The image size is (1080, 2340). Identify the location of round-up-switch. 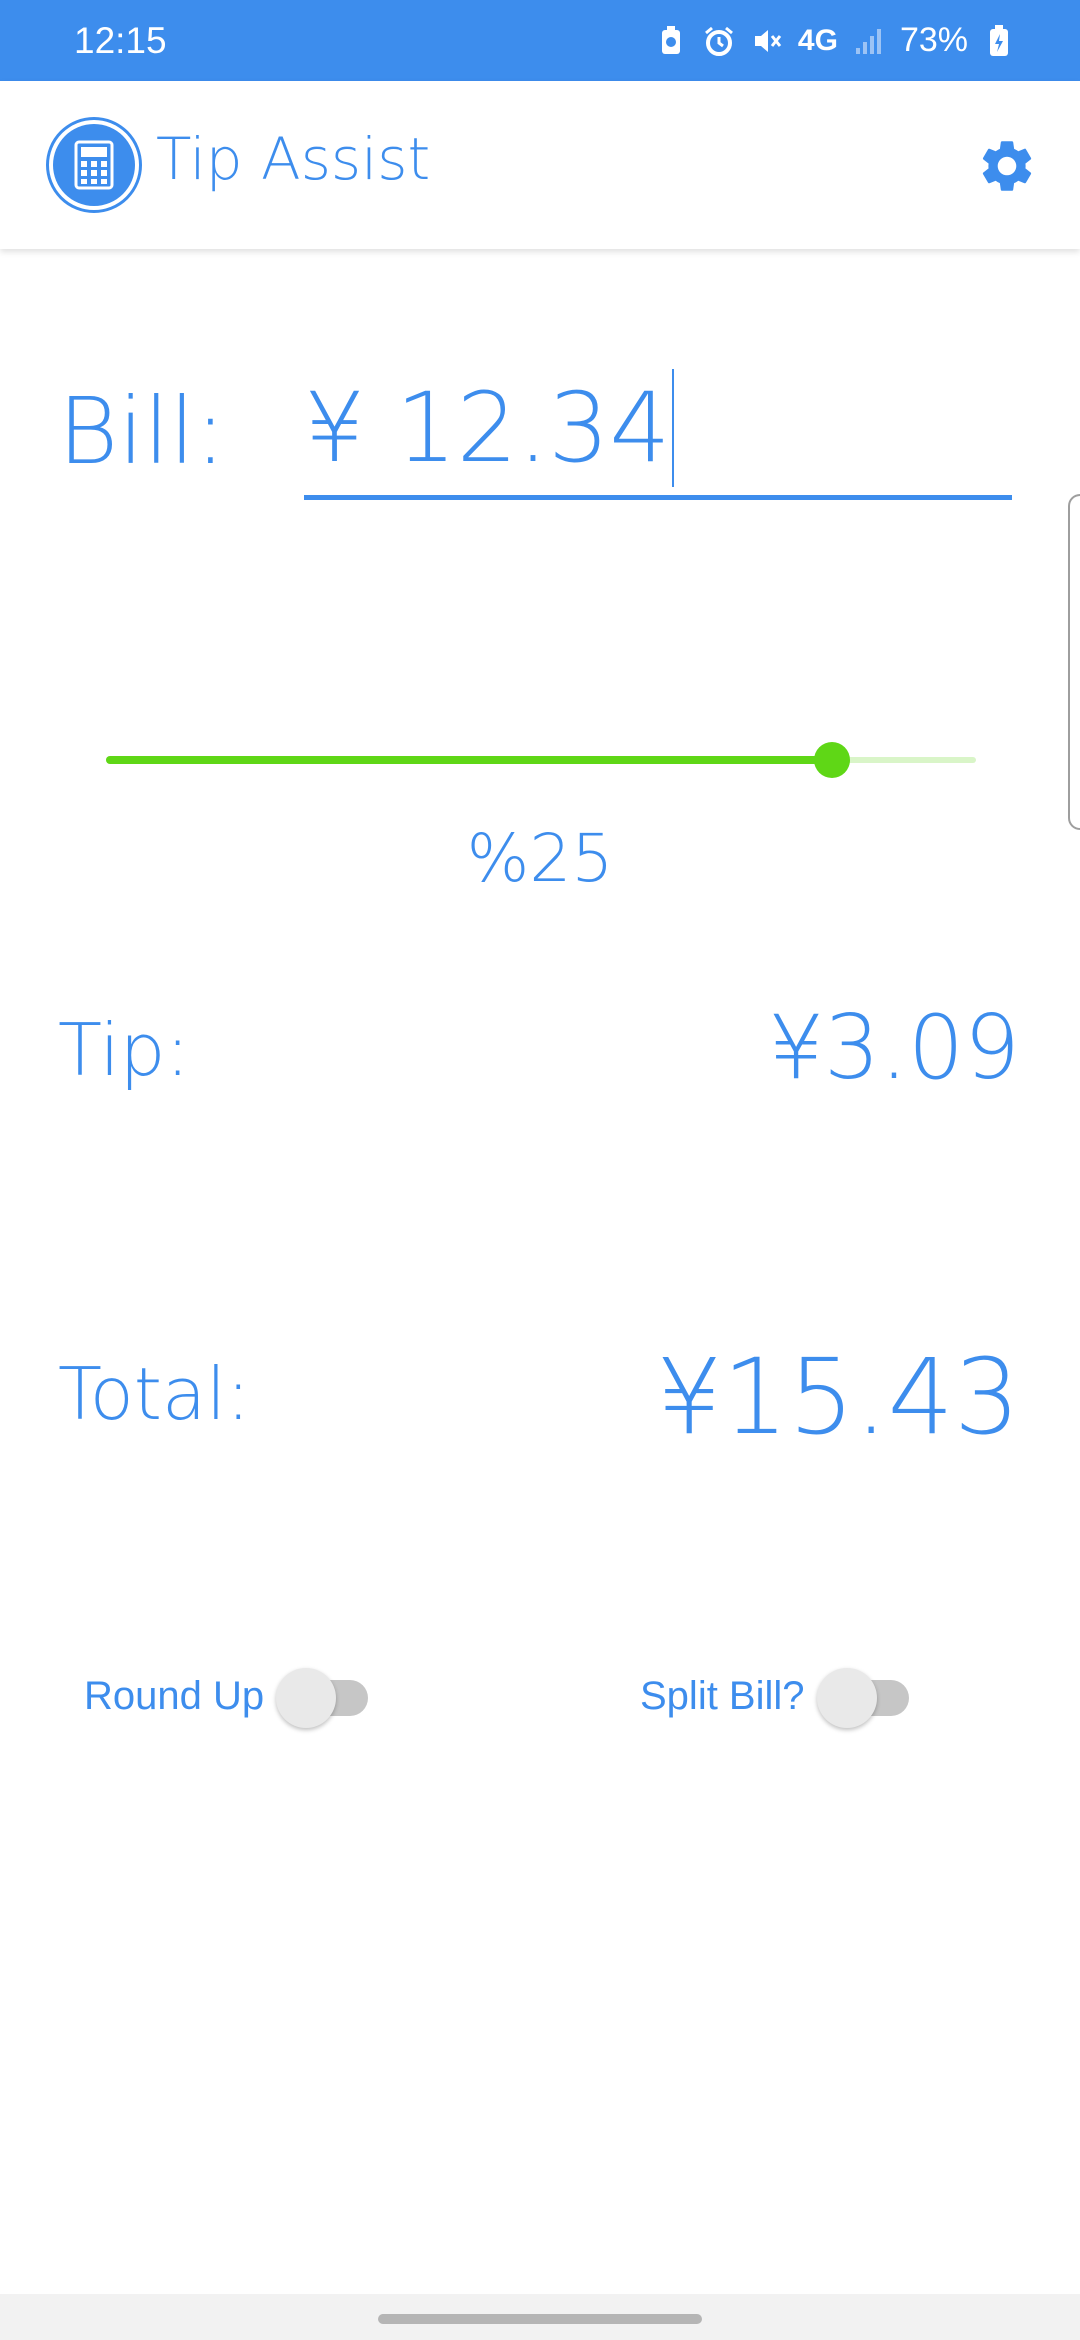
(324, 1696).